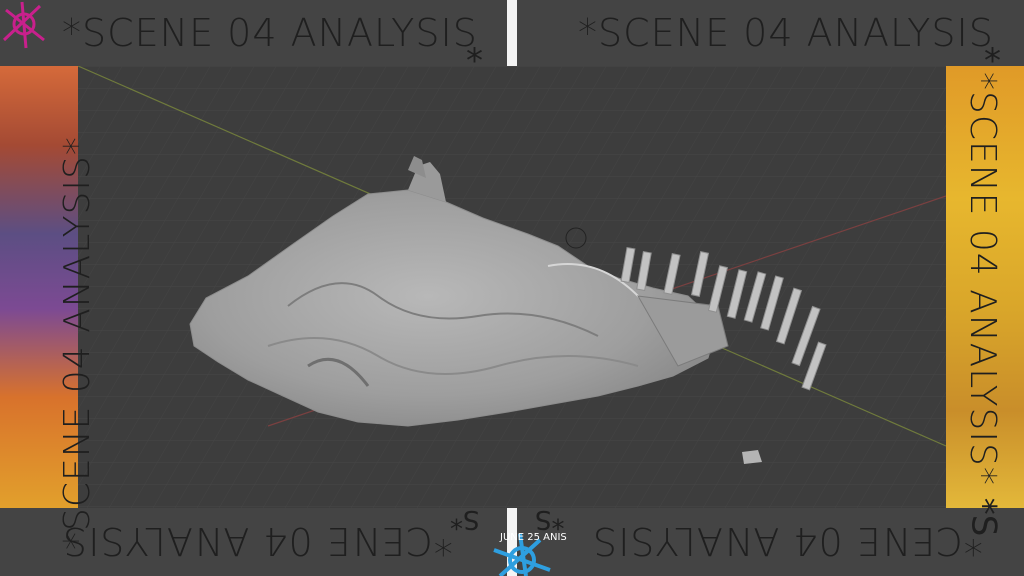 The height and width of the screenshot is (576, 1024). I want to click on logo-star-icon: JUNE 25 ANIS, so click(530, 554).